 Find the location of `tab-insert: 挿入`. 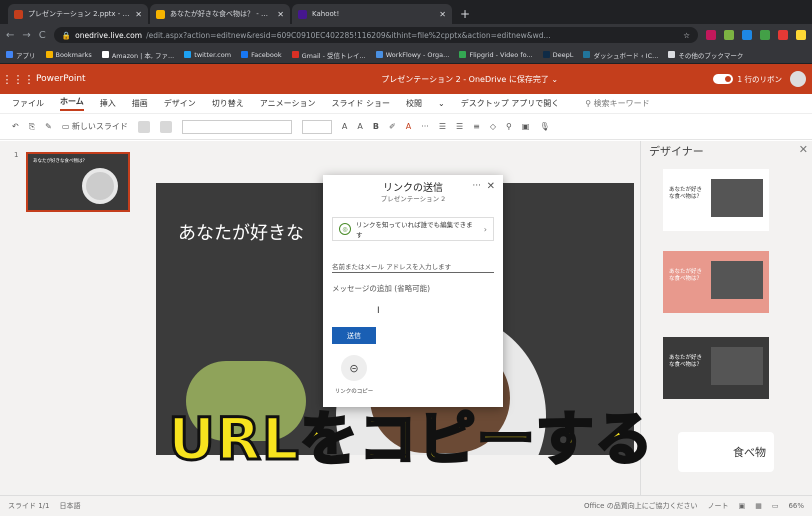

tab-insert: 挿入 is located at coordinates (108, 103).